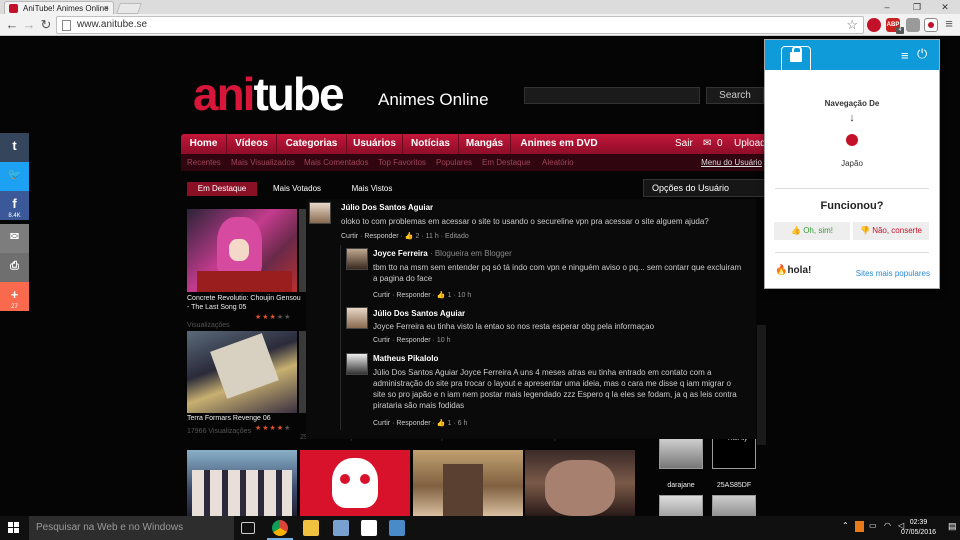  Describe the element at coordinates (431, 144) in the screenshot. I see `nav-noticias: Notícias` at that location.